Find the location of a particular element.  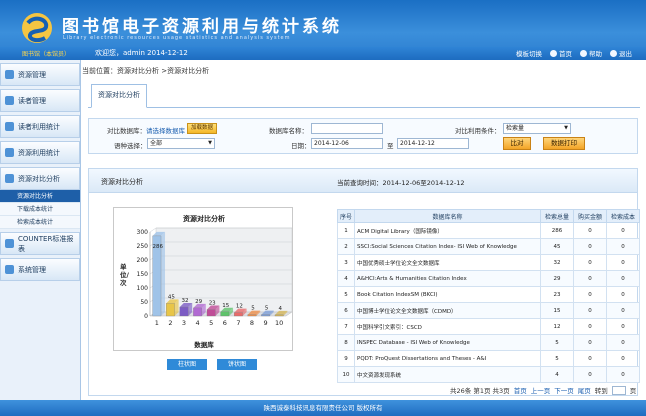

chart-data-label: 23 is located at coordinates (212, 304).